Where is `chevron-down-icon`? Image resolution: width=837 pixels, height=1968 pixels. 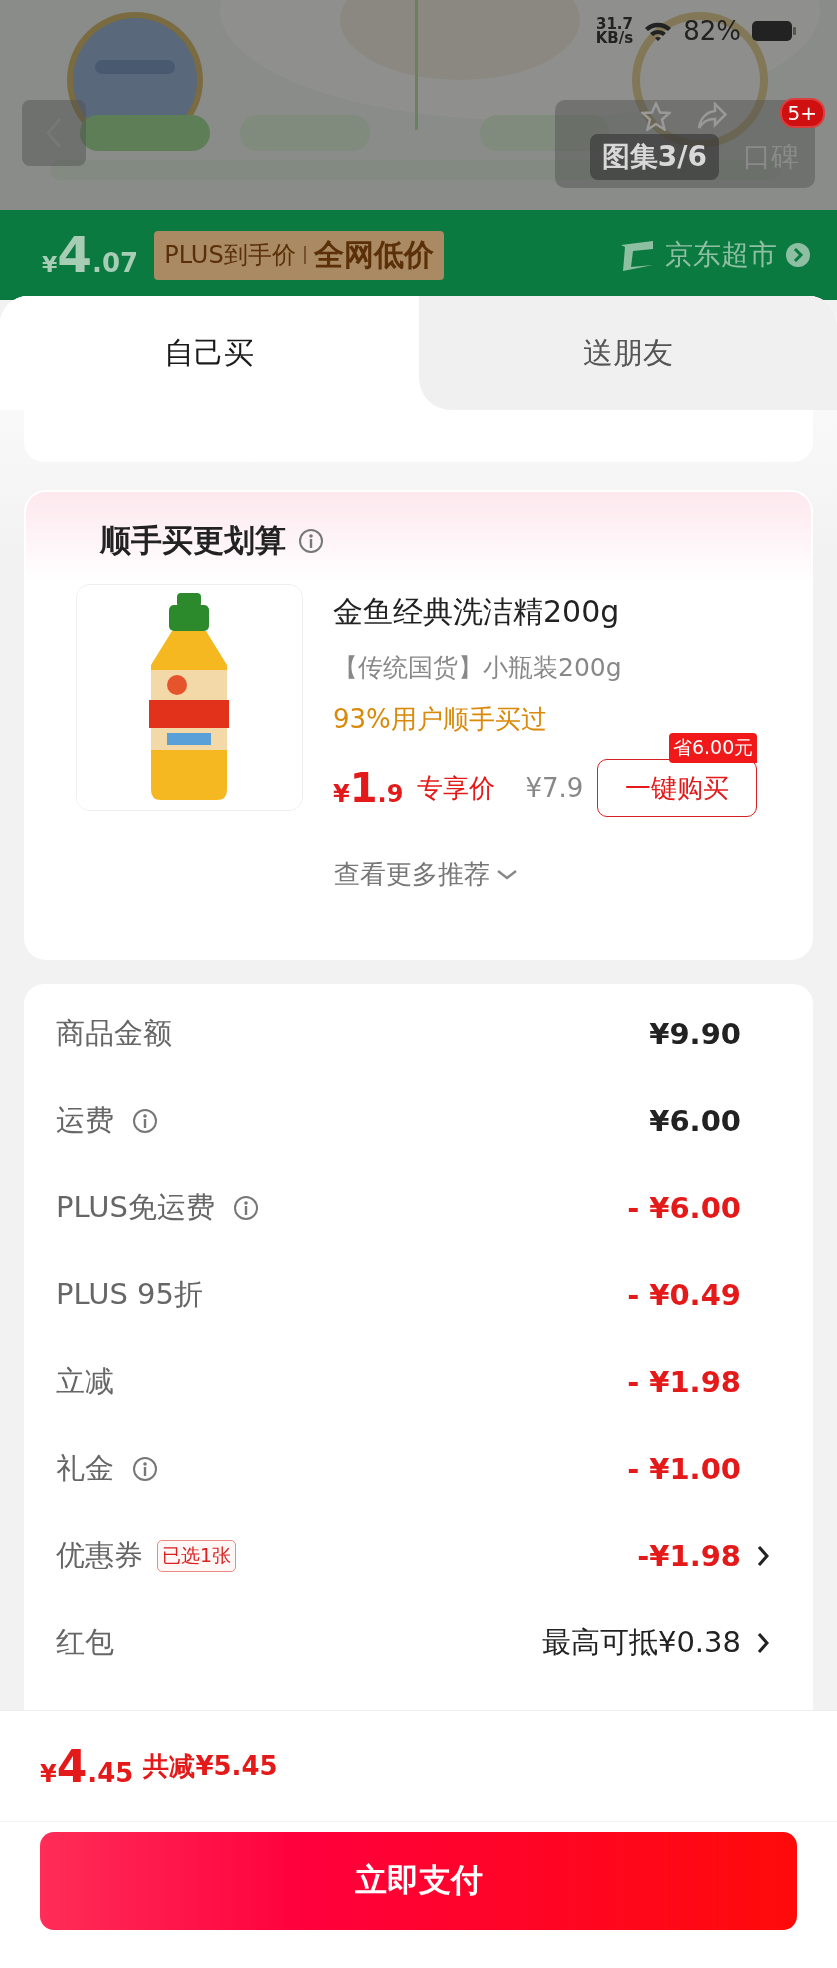 chevron-down-icon is located at coordinates (506, 874).